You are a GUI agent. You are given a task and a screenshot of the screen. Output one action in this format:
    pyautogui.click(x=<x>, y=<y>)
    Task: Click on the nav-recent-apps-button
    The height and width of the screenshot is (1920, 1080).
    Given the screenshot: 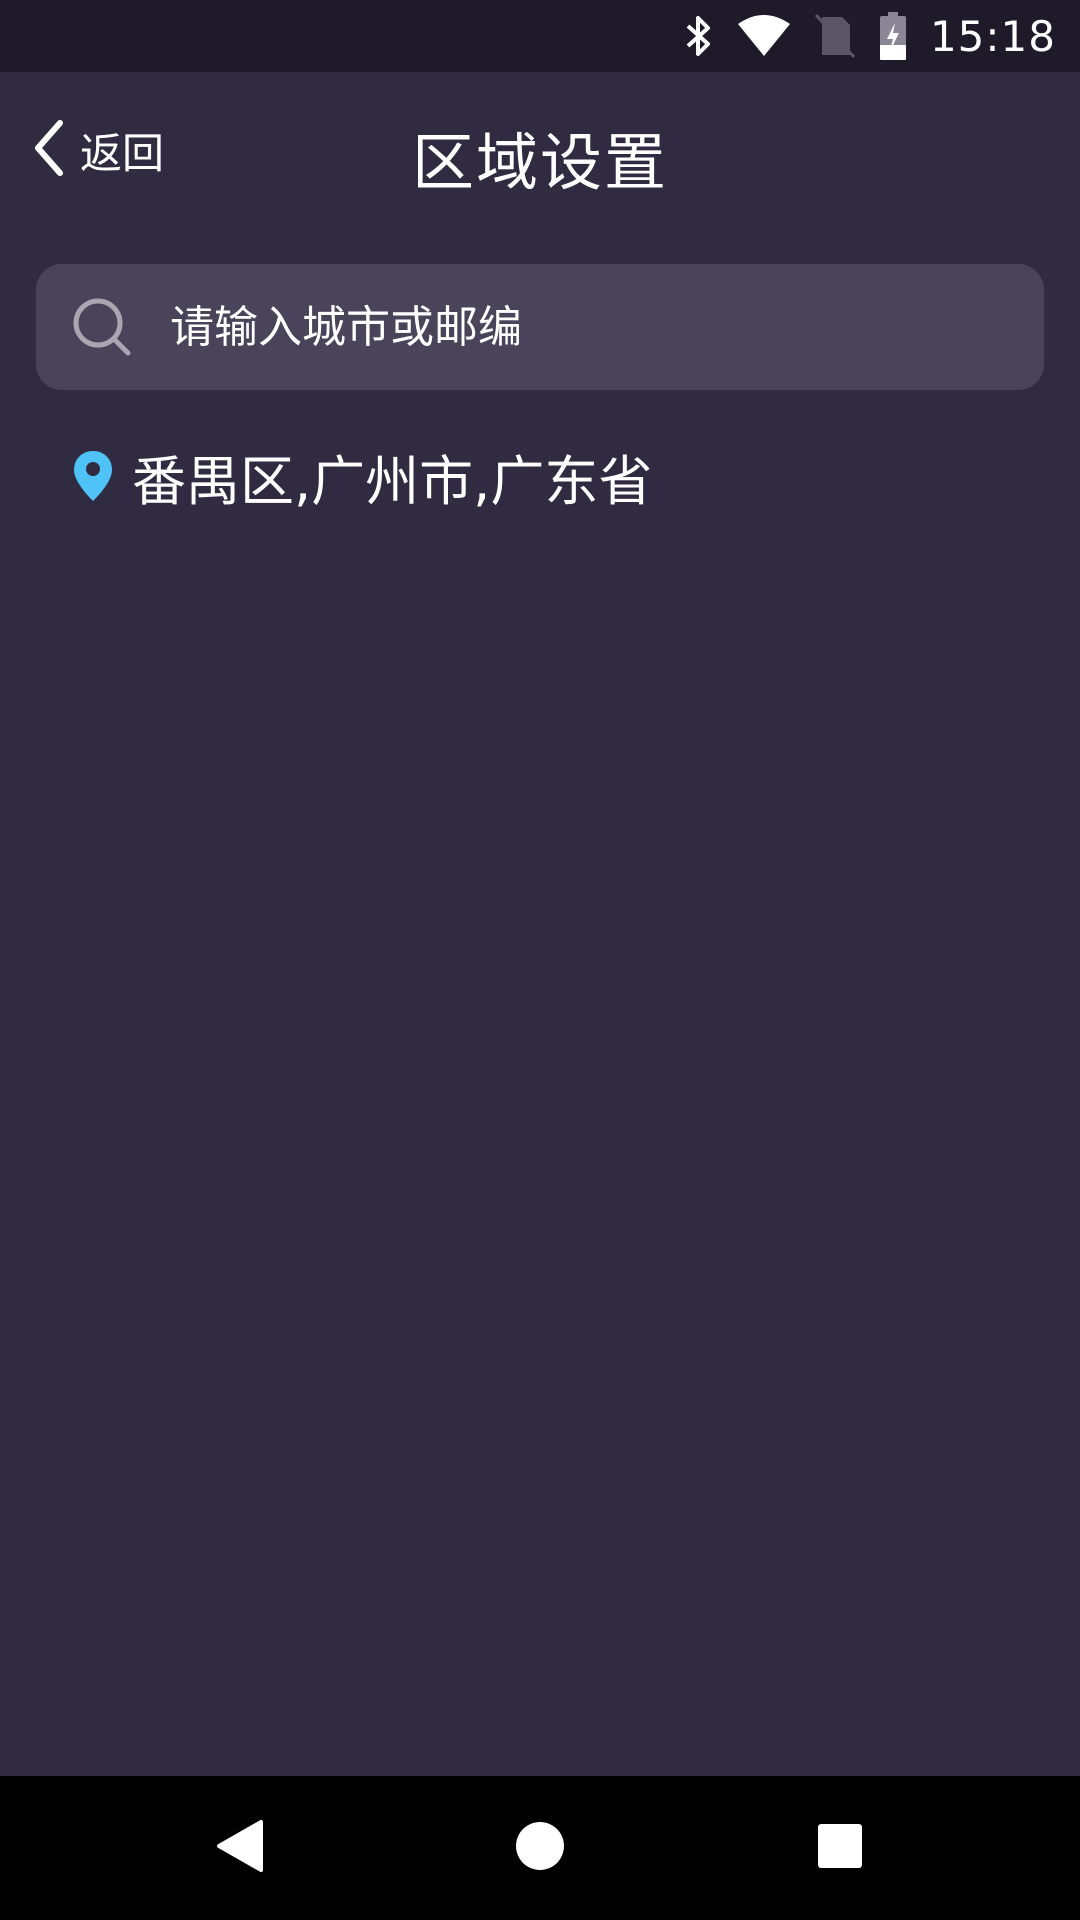 What is the action you would take?
    pyautogui.click(x=840, y=1848)
    